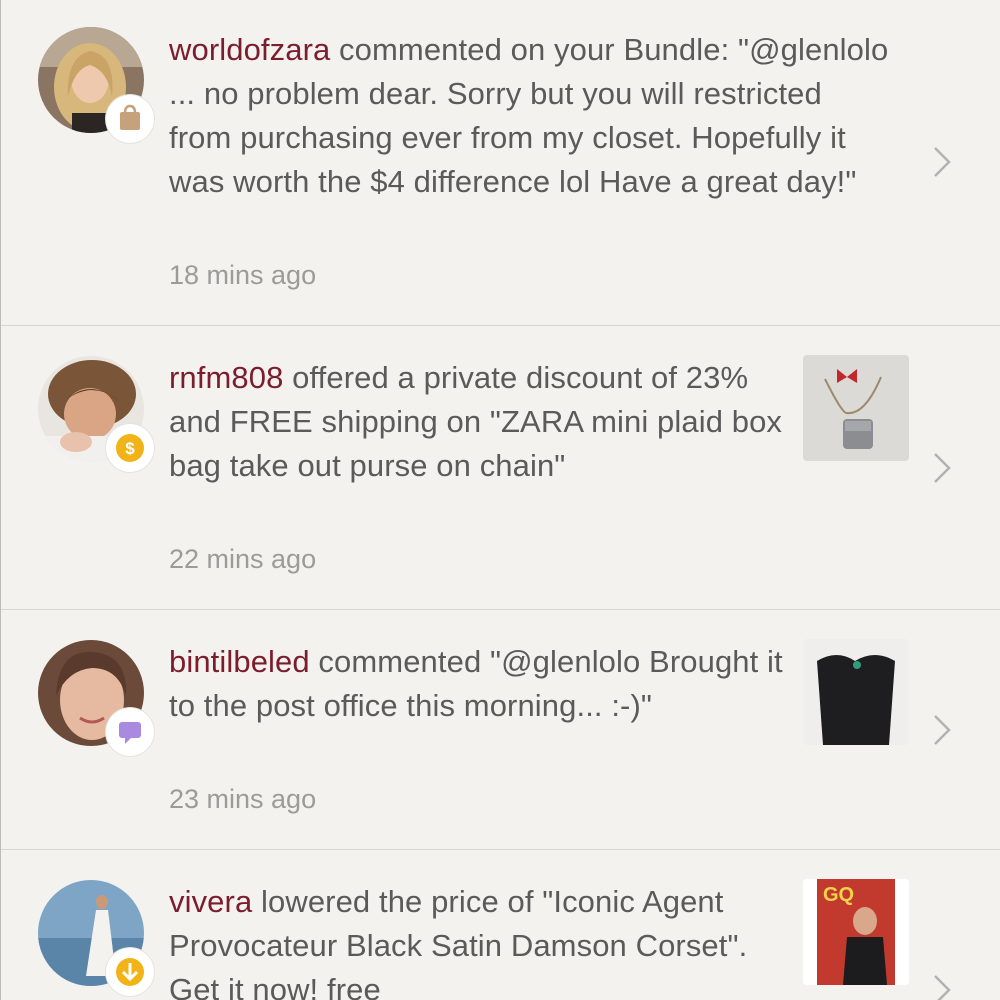 The width and height of the screenshot is (1000, 1000). I want to click on timestamp: 23 mins ago, so click(243, 799).